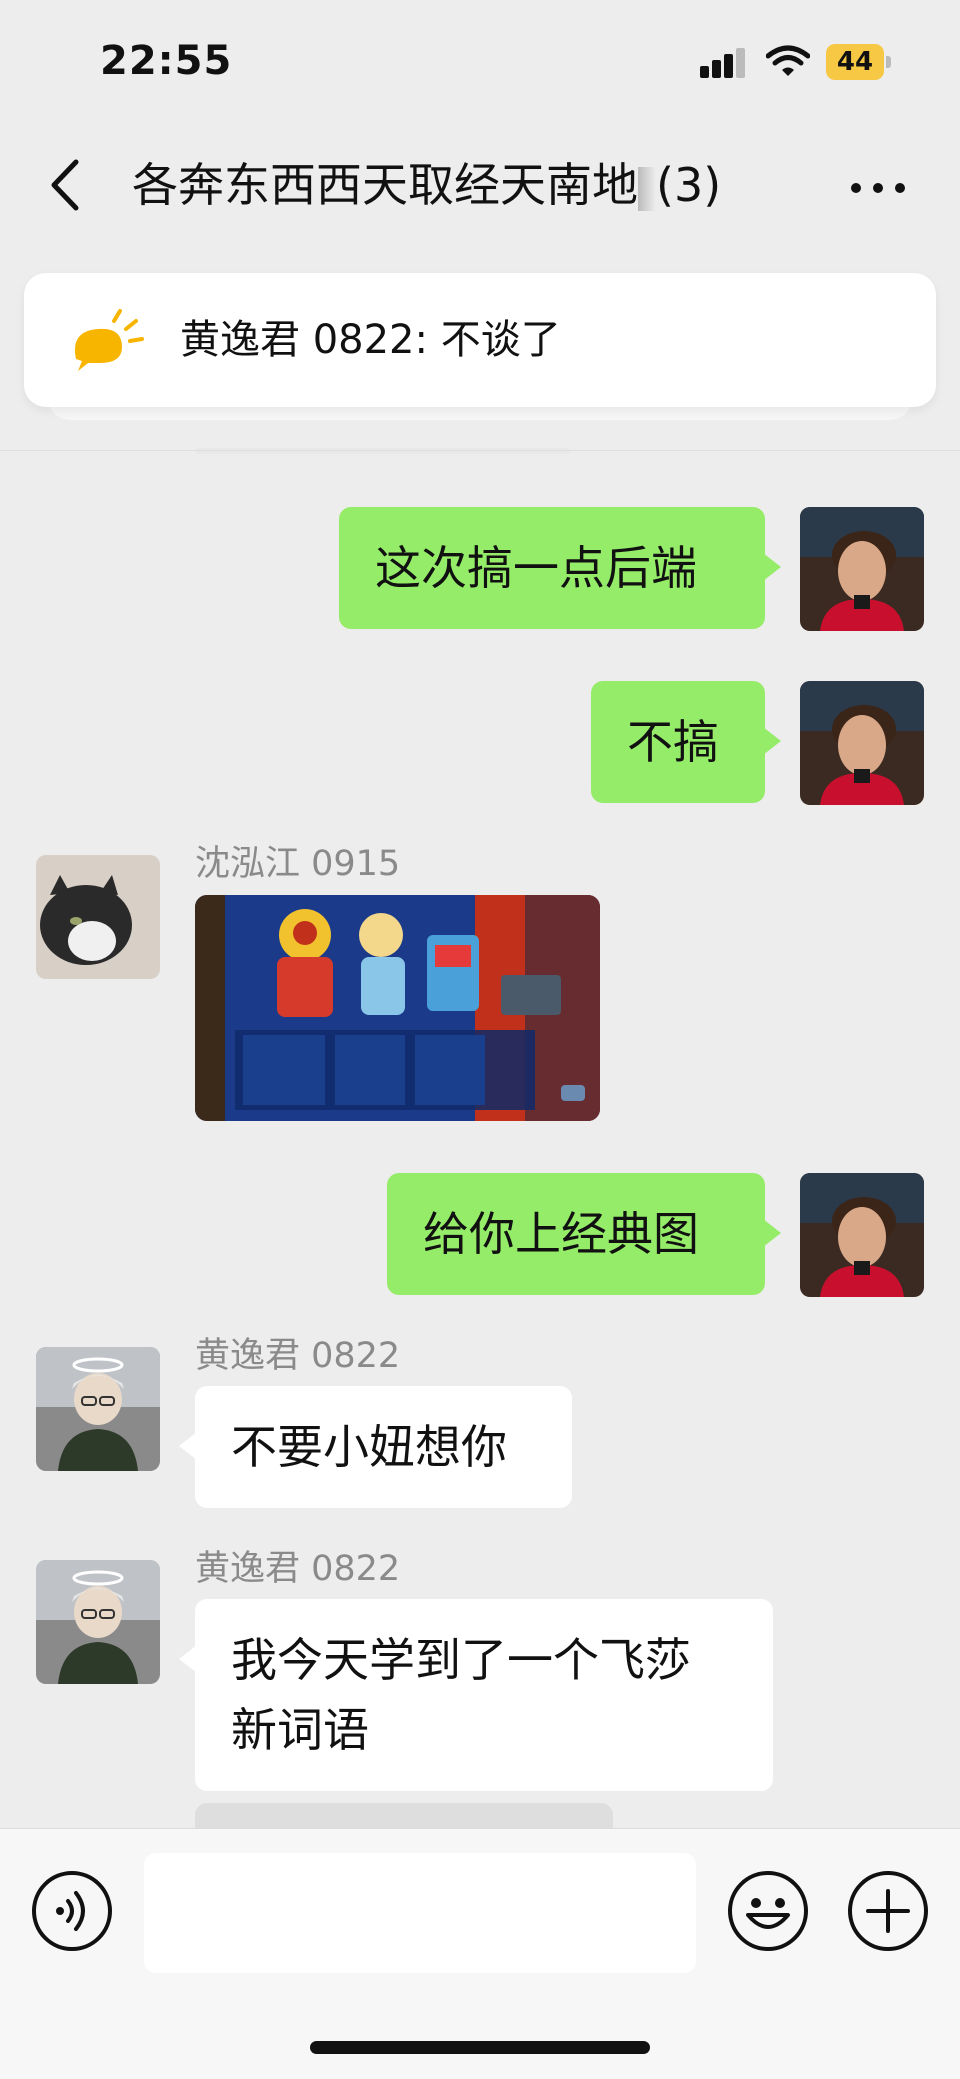  I want to click on battery-level: 44, so click(855, 62).